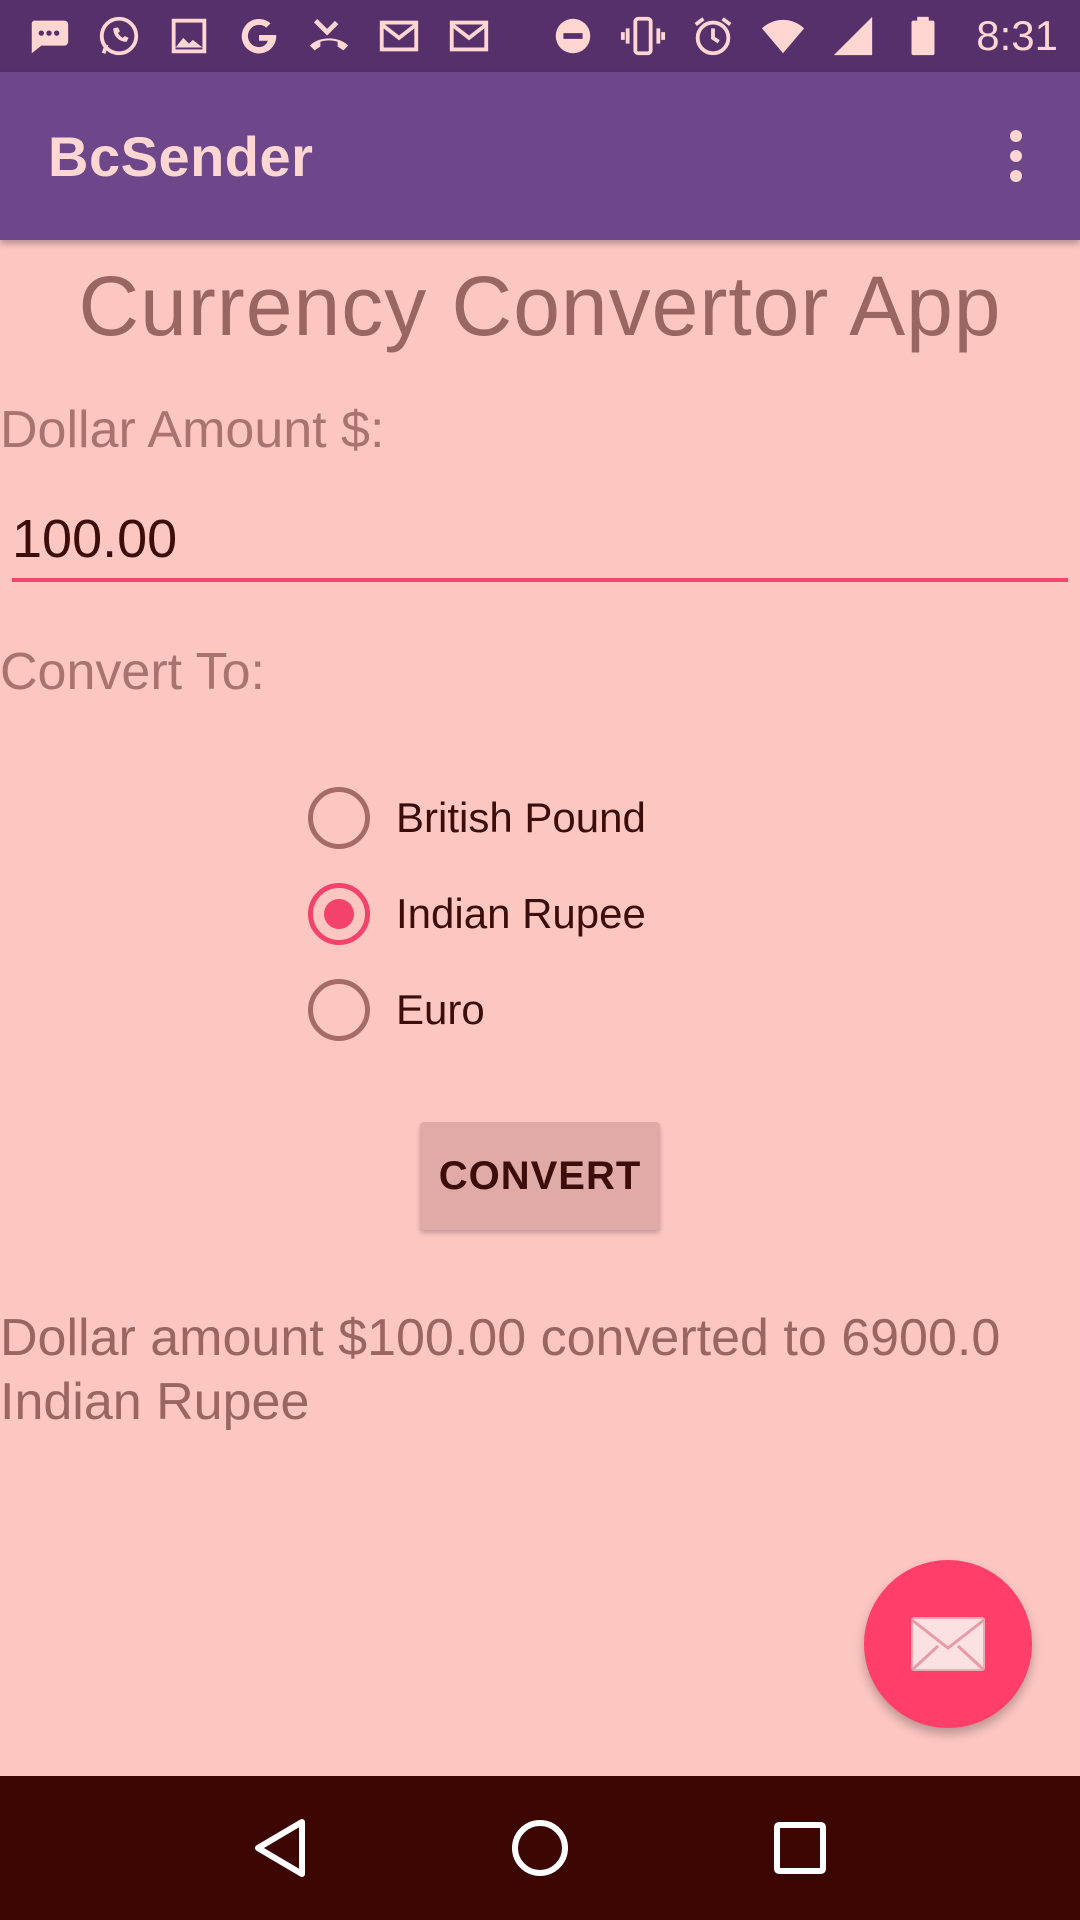  Describe the element at coordinates (192, 430) in the screenshot. I see `dollar-amount-label: Dollar Amount $:` at that location.